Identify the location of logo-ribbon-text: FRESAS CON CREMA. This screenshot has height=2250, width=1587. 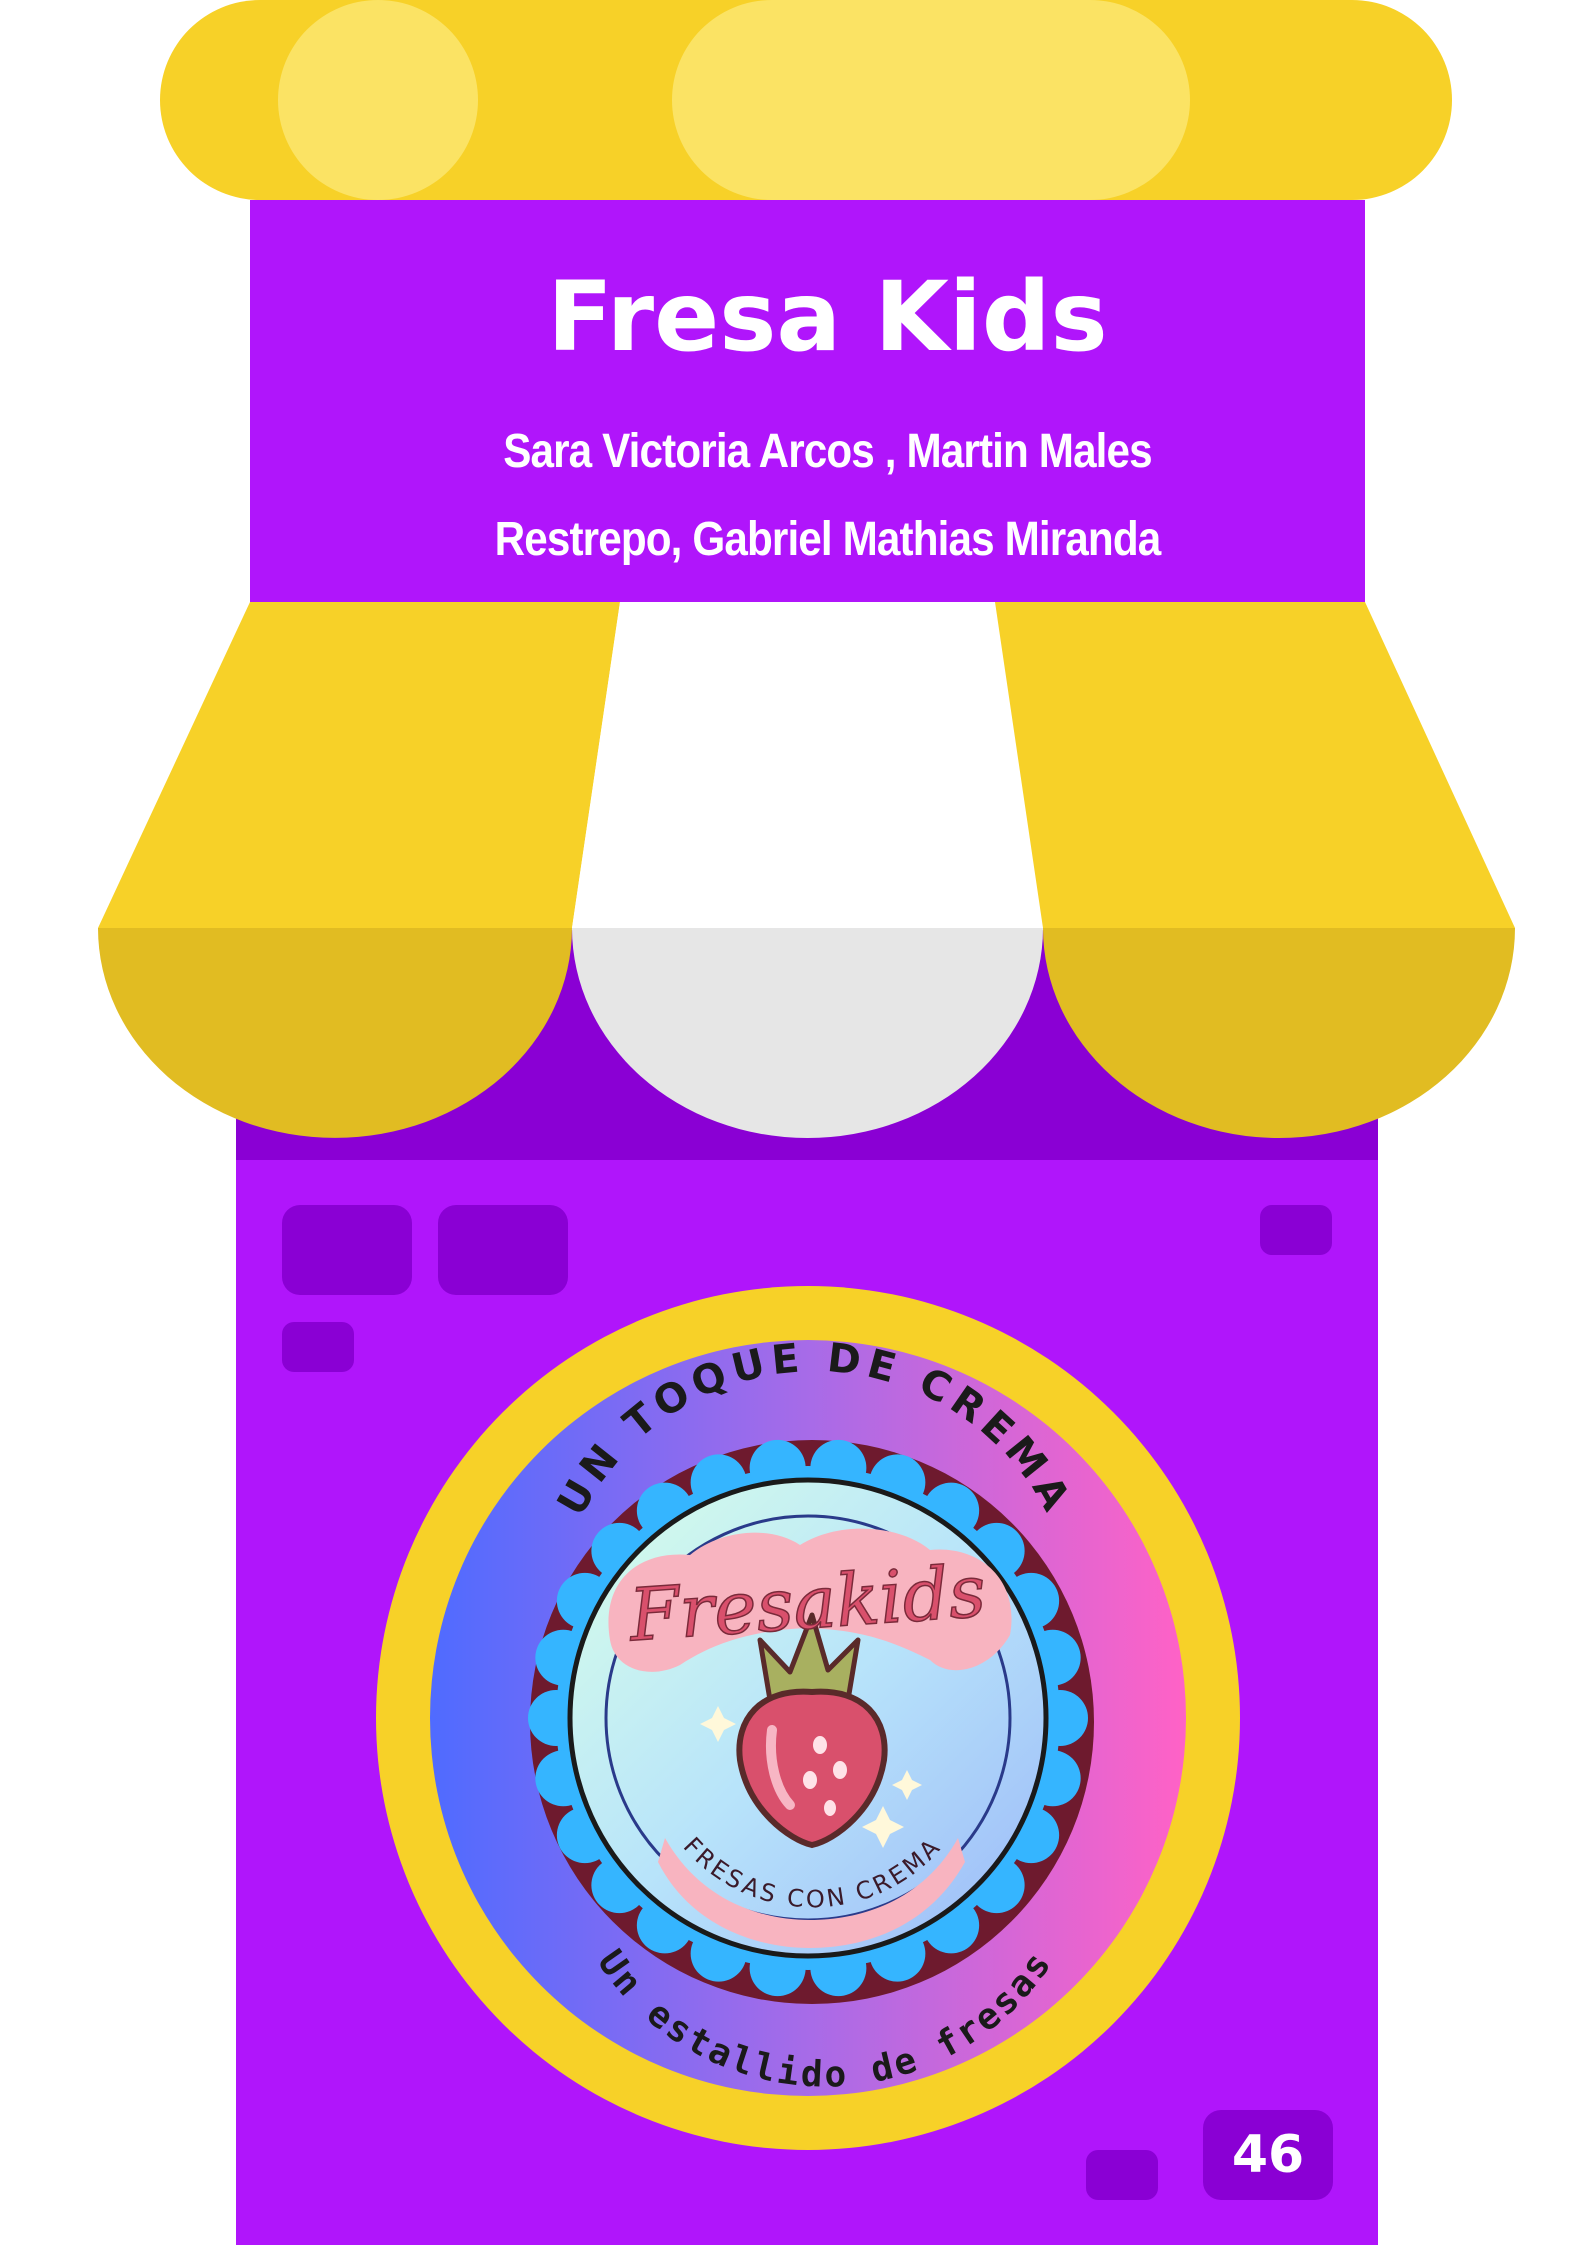
(812, 1873).